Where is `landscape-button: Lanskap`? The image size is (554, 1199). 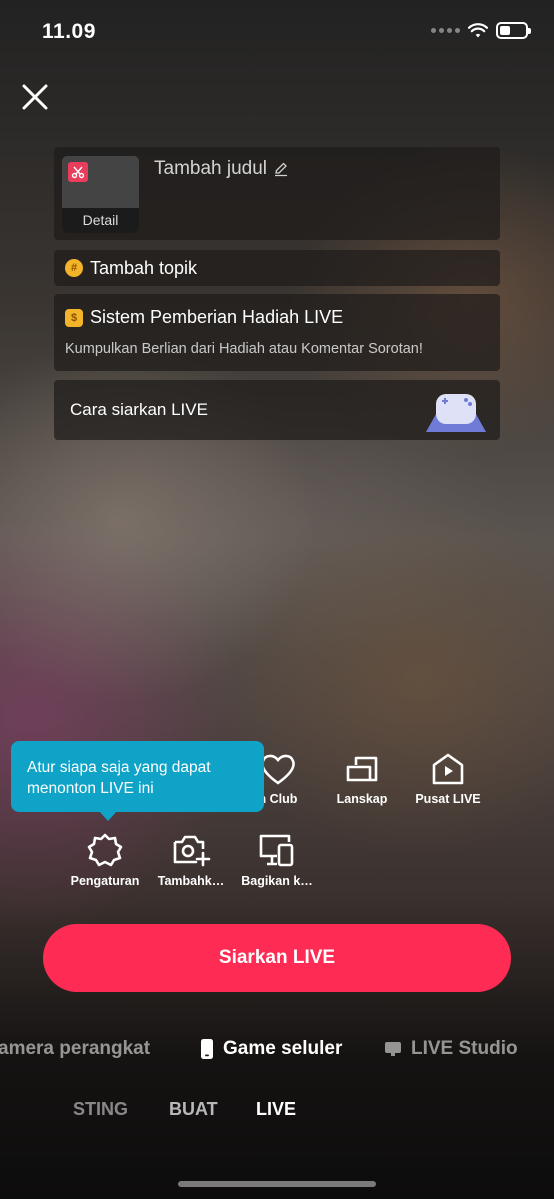 landscape-button: Lanskap is located at coordinates (362, 779).